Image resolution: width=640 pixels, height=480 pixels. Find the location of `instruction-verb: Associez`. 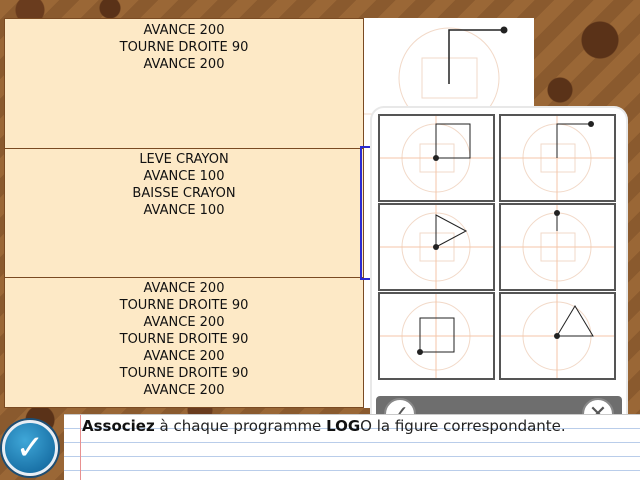

instruction-verb: Associez is located at coordinates (118, 426).